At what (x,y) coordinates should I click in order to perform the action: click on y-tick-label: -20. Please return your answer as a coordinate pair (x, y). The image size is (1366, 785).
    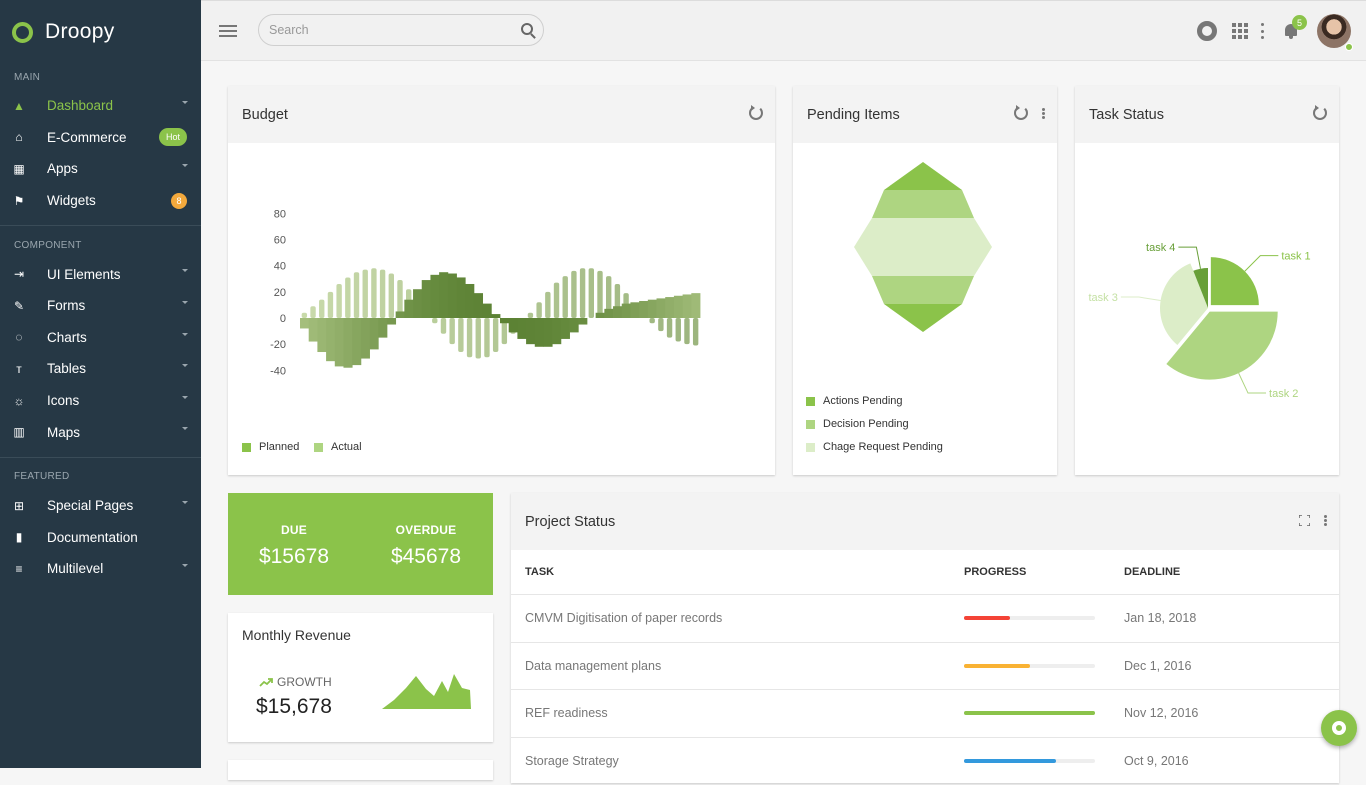
    Looking at the image, I should click on (278, 345).